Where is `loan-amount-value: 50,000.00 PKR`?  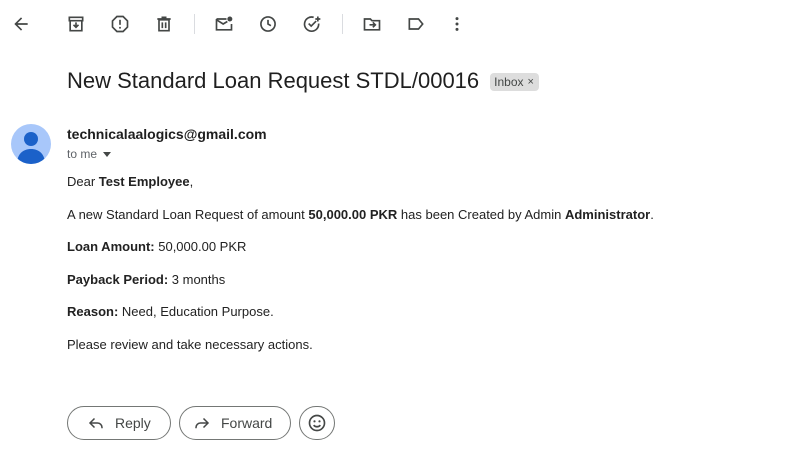 loan-amount-value: 50,000.00 PKR is located at coordinates (200, 246).